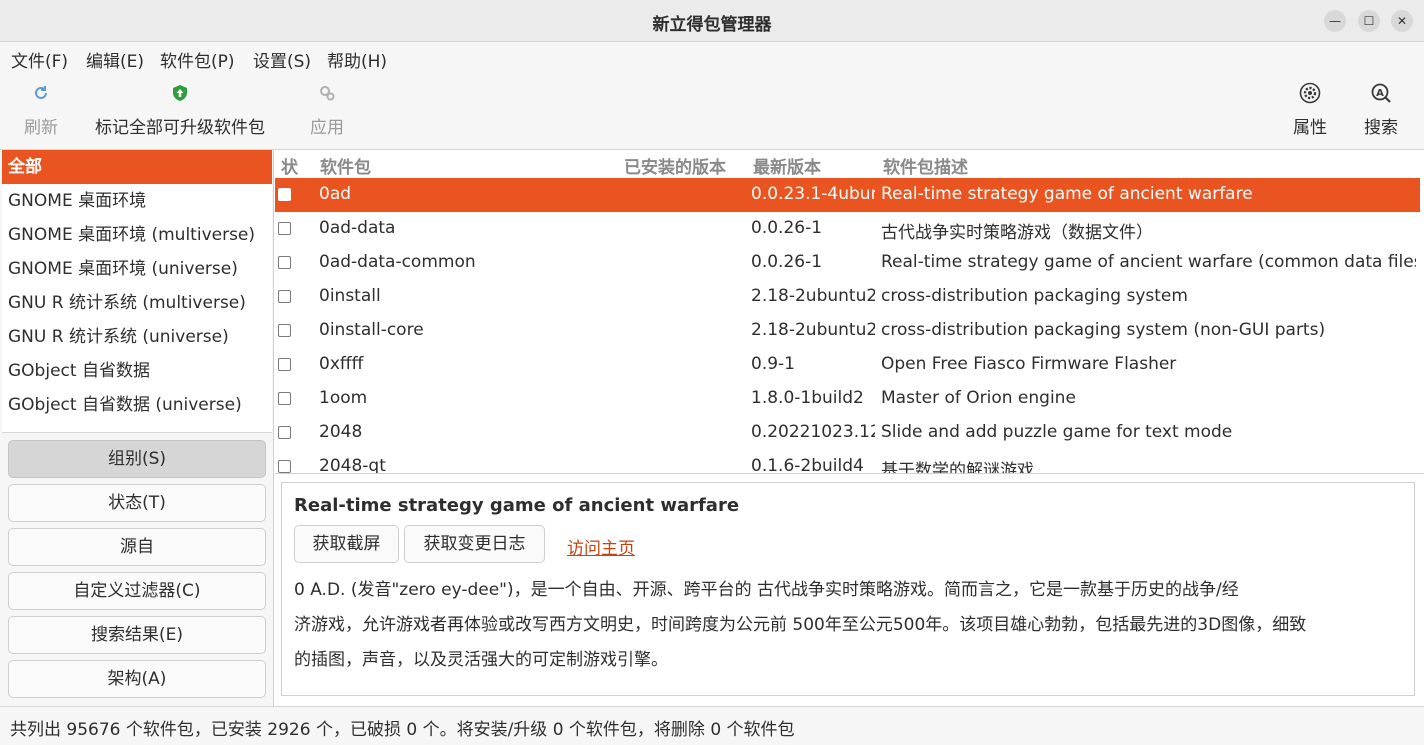  What do you see at coordinates (807, 465) in the screenshot?
I see `latest-version: 0.1.6-2build4` at bounding box center [807, 465].